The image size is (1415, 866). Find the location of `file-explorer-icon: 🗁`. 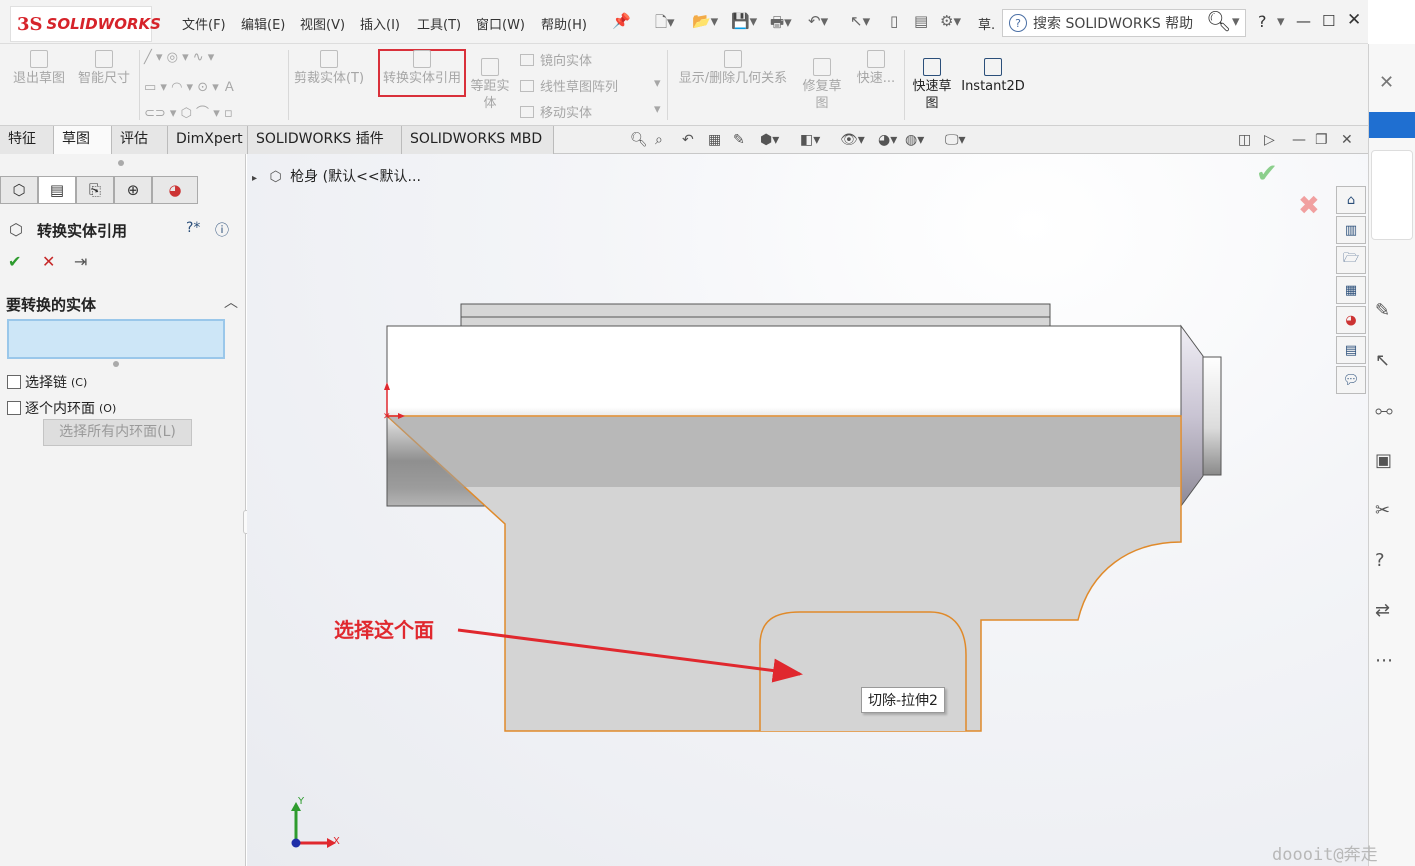

file-explorer-icon: 🗁 is located at coordinates (1351, 260).